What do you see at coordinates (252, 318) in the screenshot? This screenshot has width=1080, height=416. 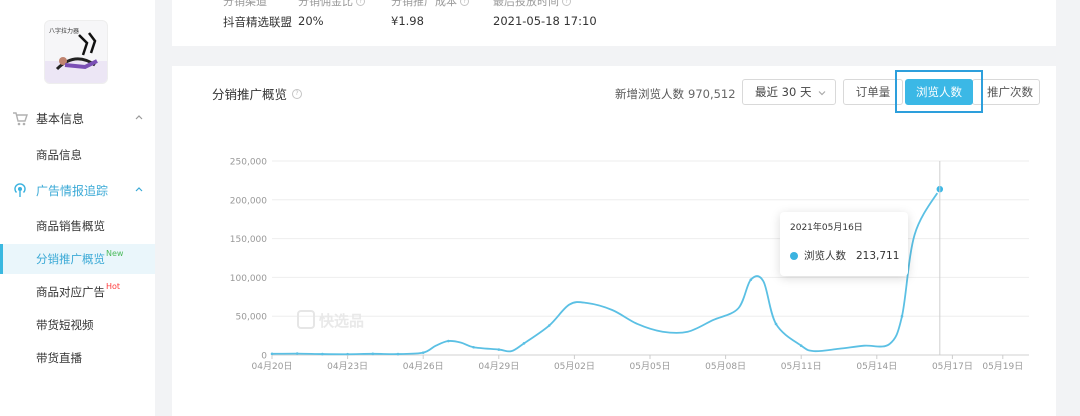 I see `y-tick-label: 50,000` at bounding box center [252, 318].